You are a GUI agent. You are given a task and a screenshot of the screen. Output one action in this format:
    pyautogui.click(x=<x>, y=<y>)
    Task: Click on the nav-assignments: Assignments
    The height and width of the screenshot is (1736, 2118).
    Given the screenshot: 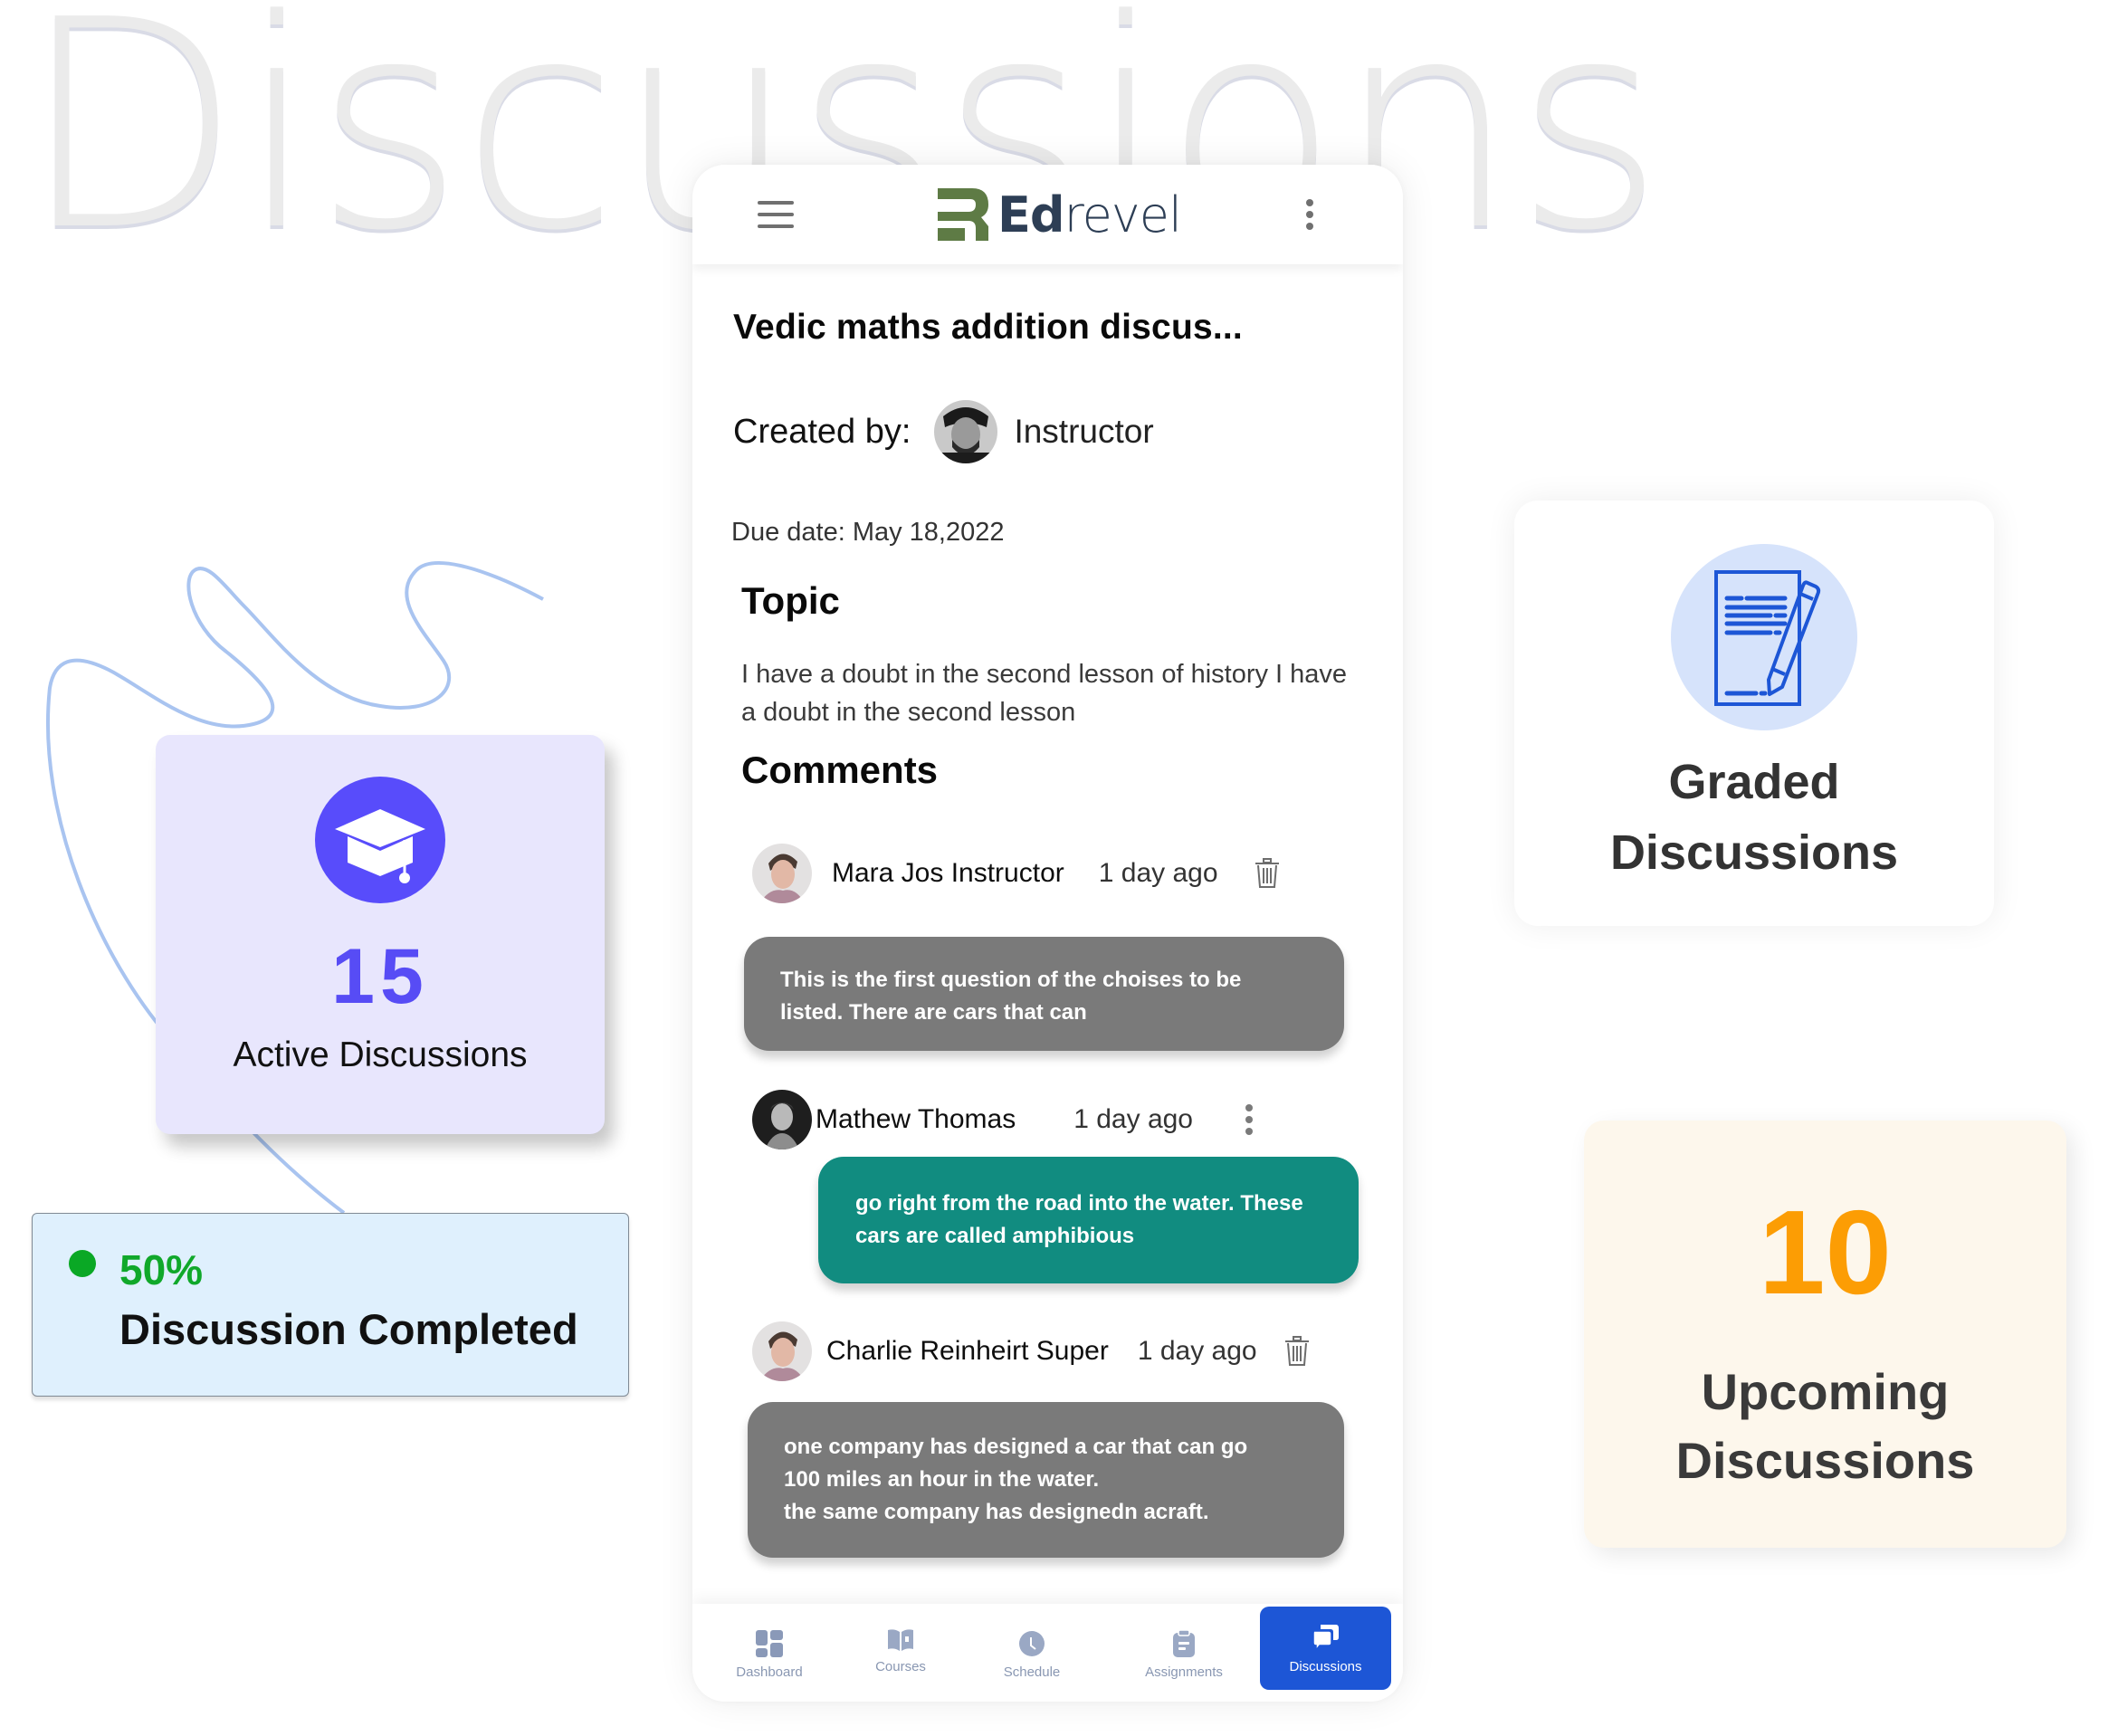 What is the action you would take?
    pyautogui.click(x=1183, y=1654)
    